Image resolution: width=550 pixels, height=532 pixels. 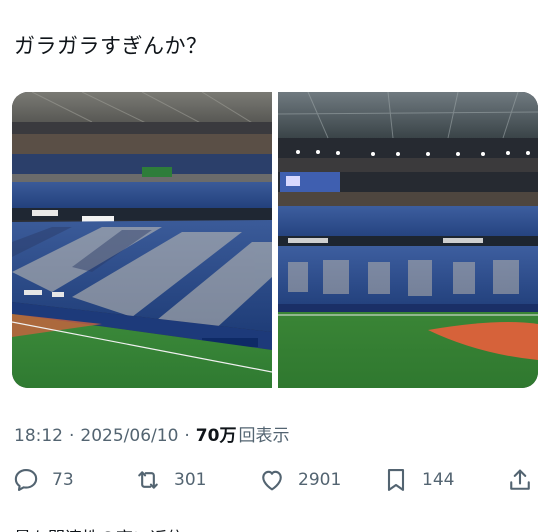 I want to click on repost-button: 301, so click(x=170, y=480).